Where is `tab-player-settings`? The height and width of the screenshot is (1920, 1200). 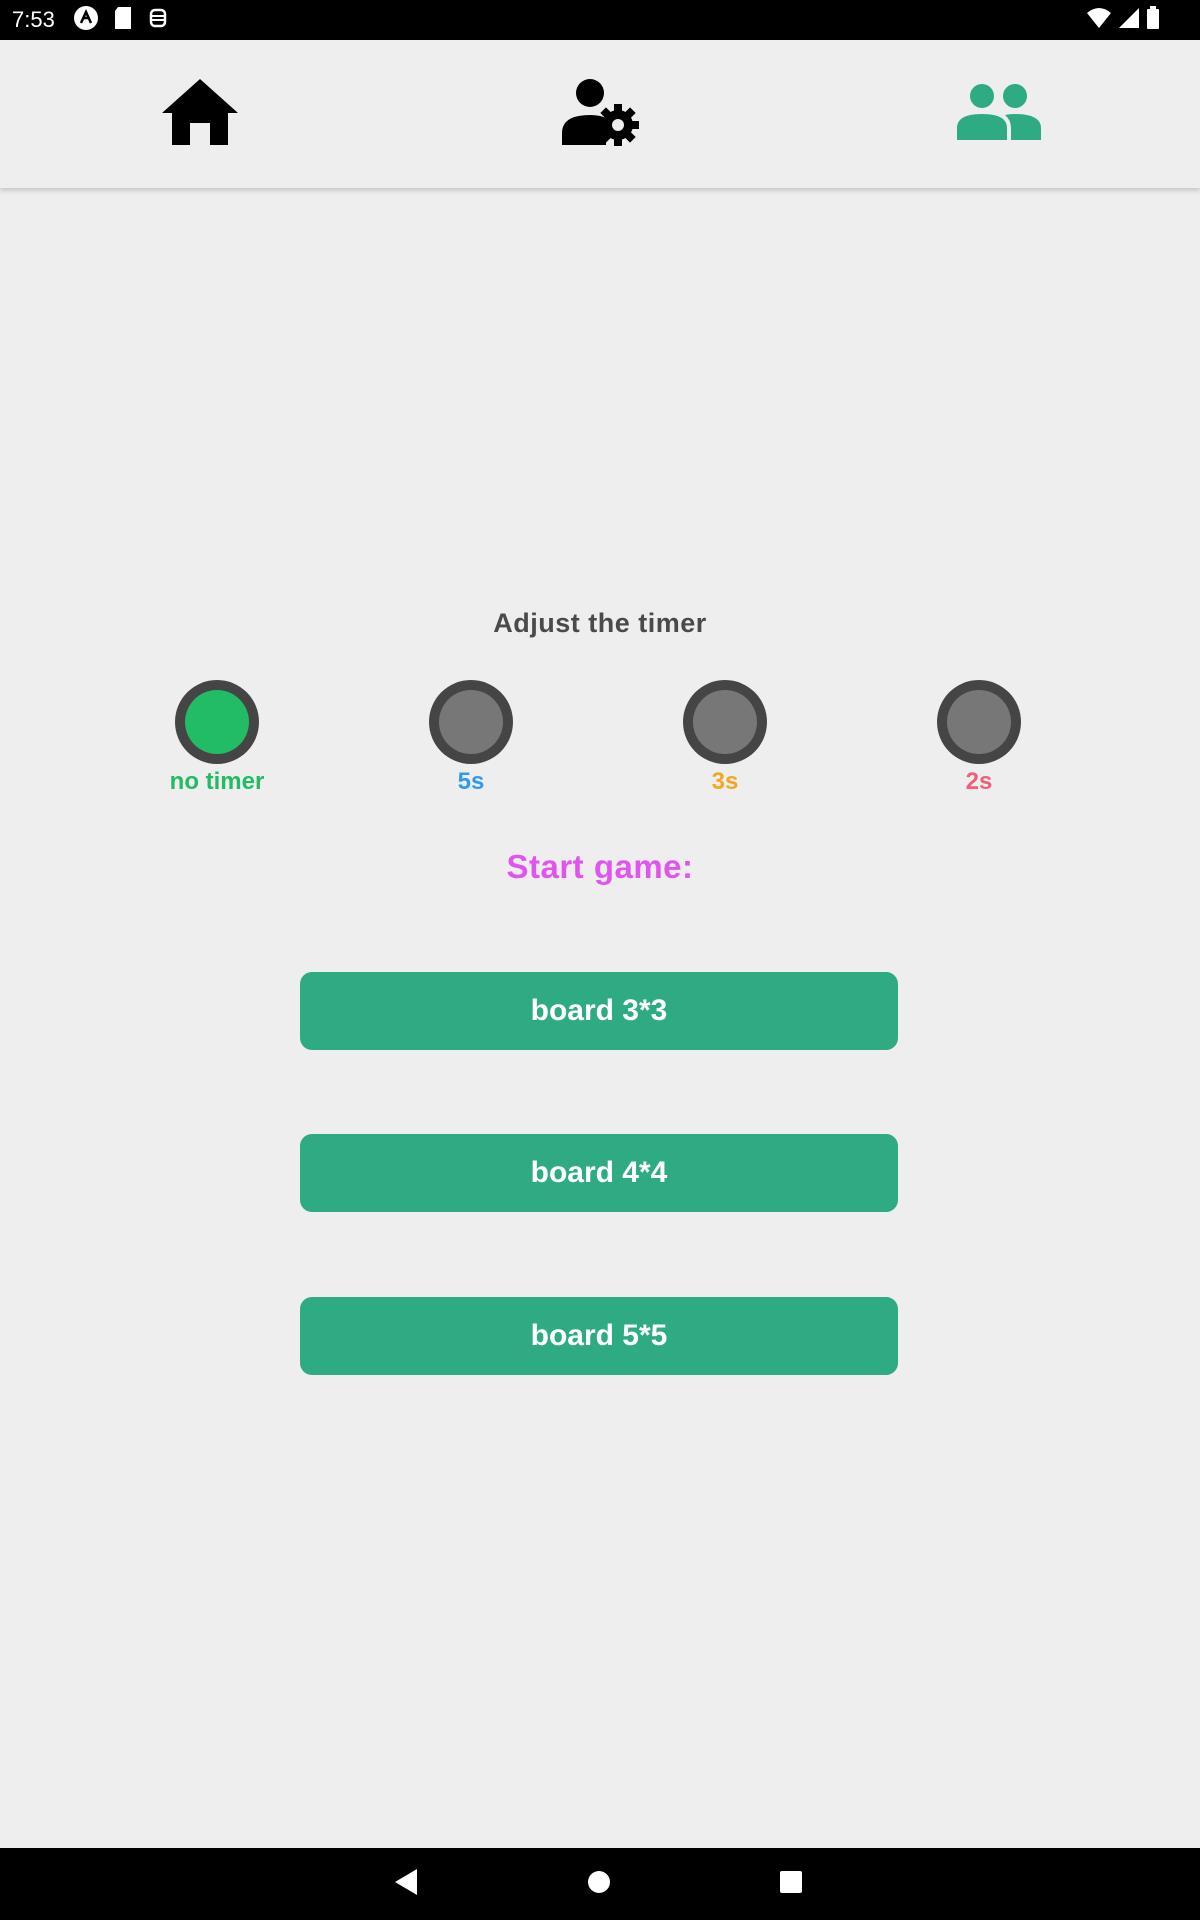
tab-player-settings is located at coordinates (600, 114).